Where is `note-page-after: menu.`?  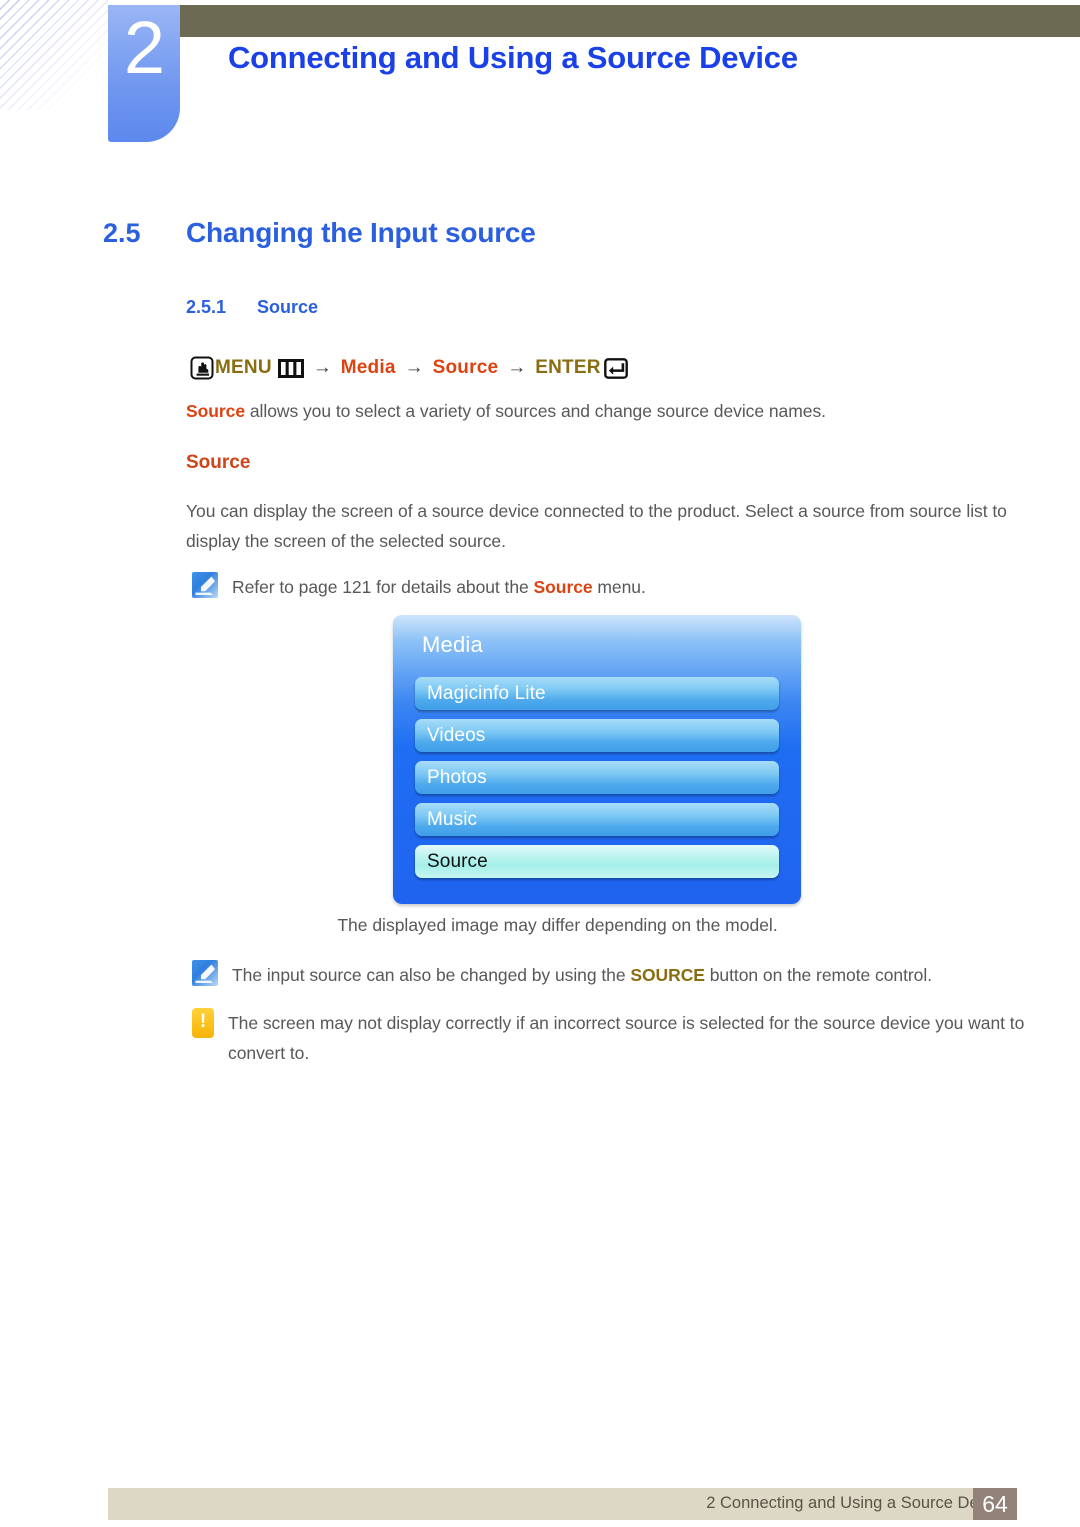 note-page-after: menu. is located at coordinates (619, 587).